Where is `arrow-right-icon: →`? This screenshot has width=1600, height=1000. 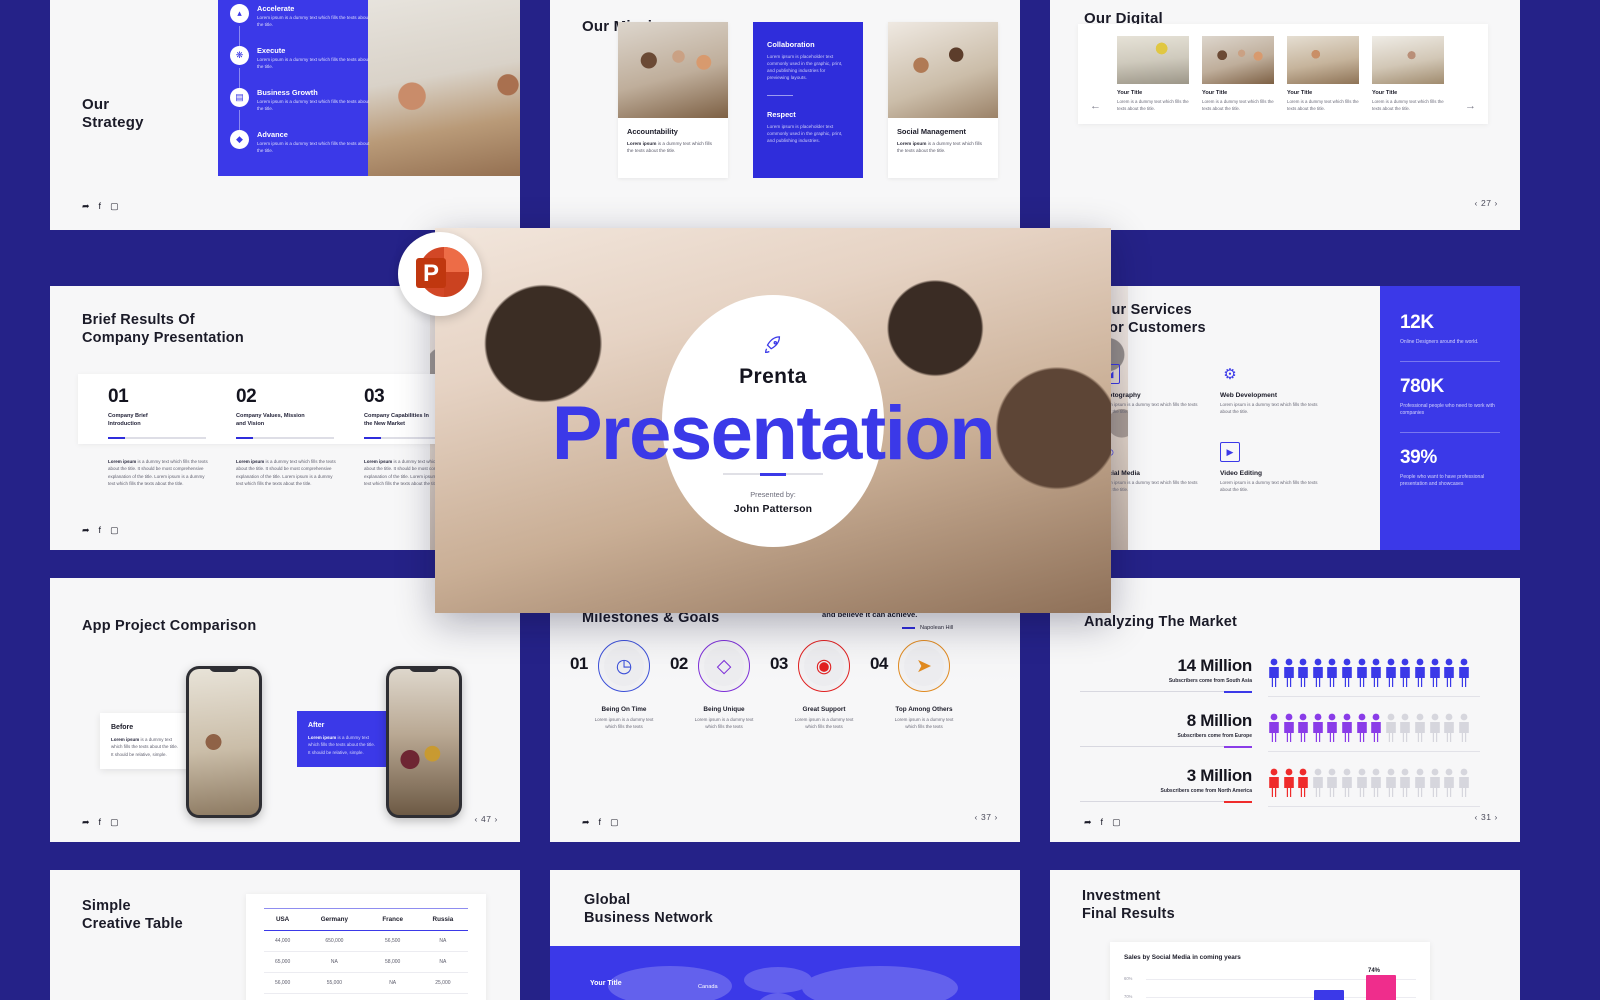
arrow-right-icon: → is located at coordinates (1470, 106).